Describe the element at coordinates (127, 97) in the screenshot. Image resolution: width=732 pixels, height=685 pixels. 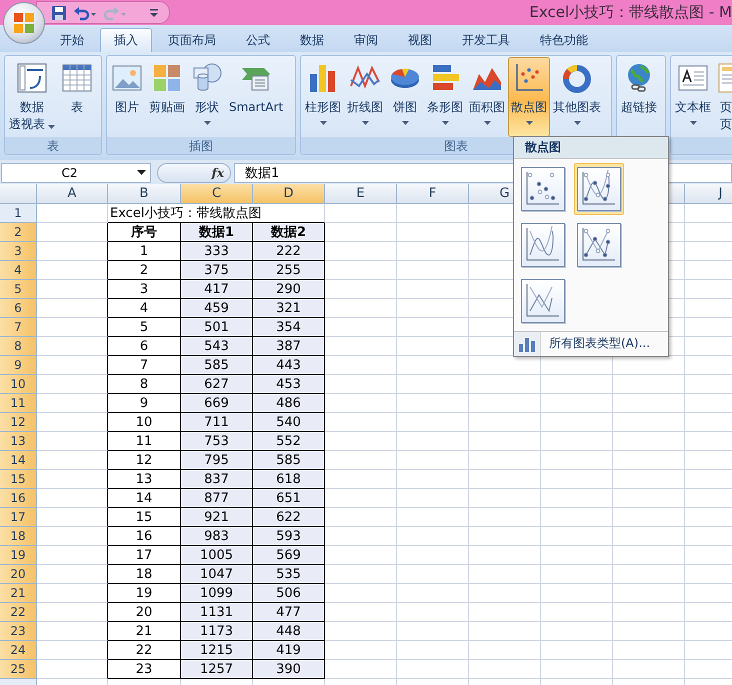
I see `ribbon-button: 图片` at that location.